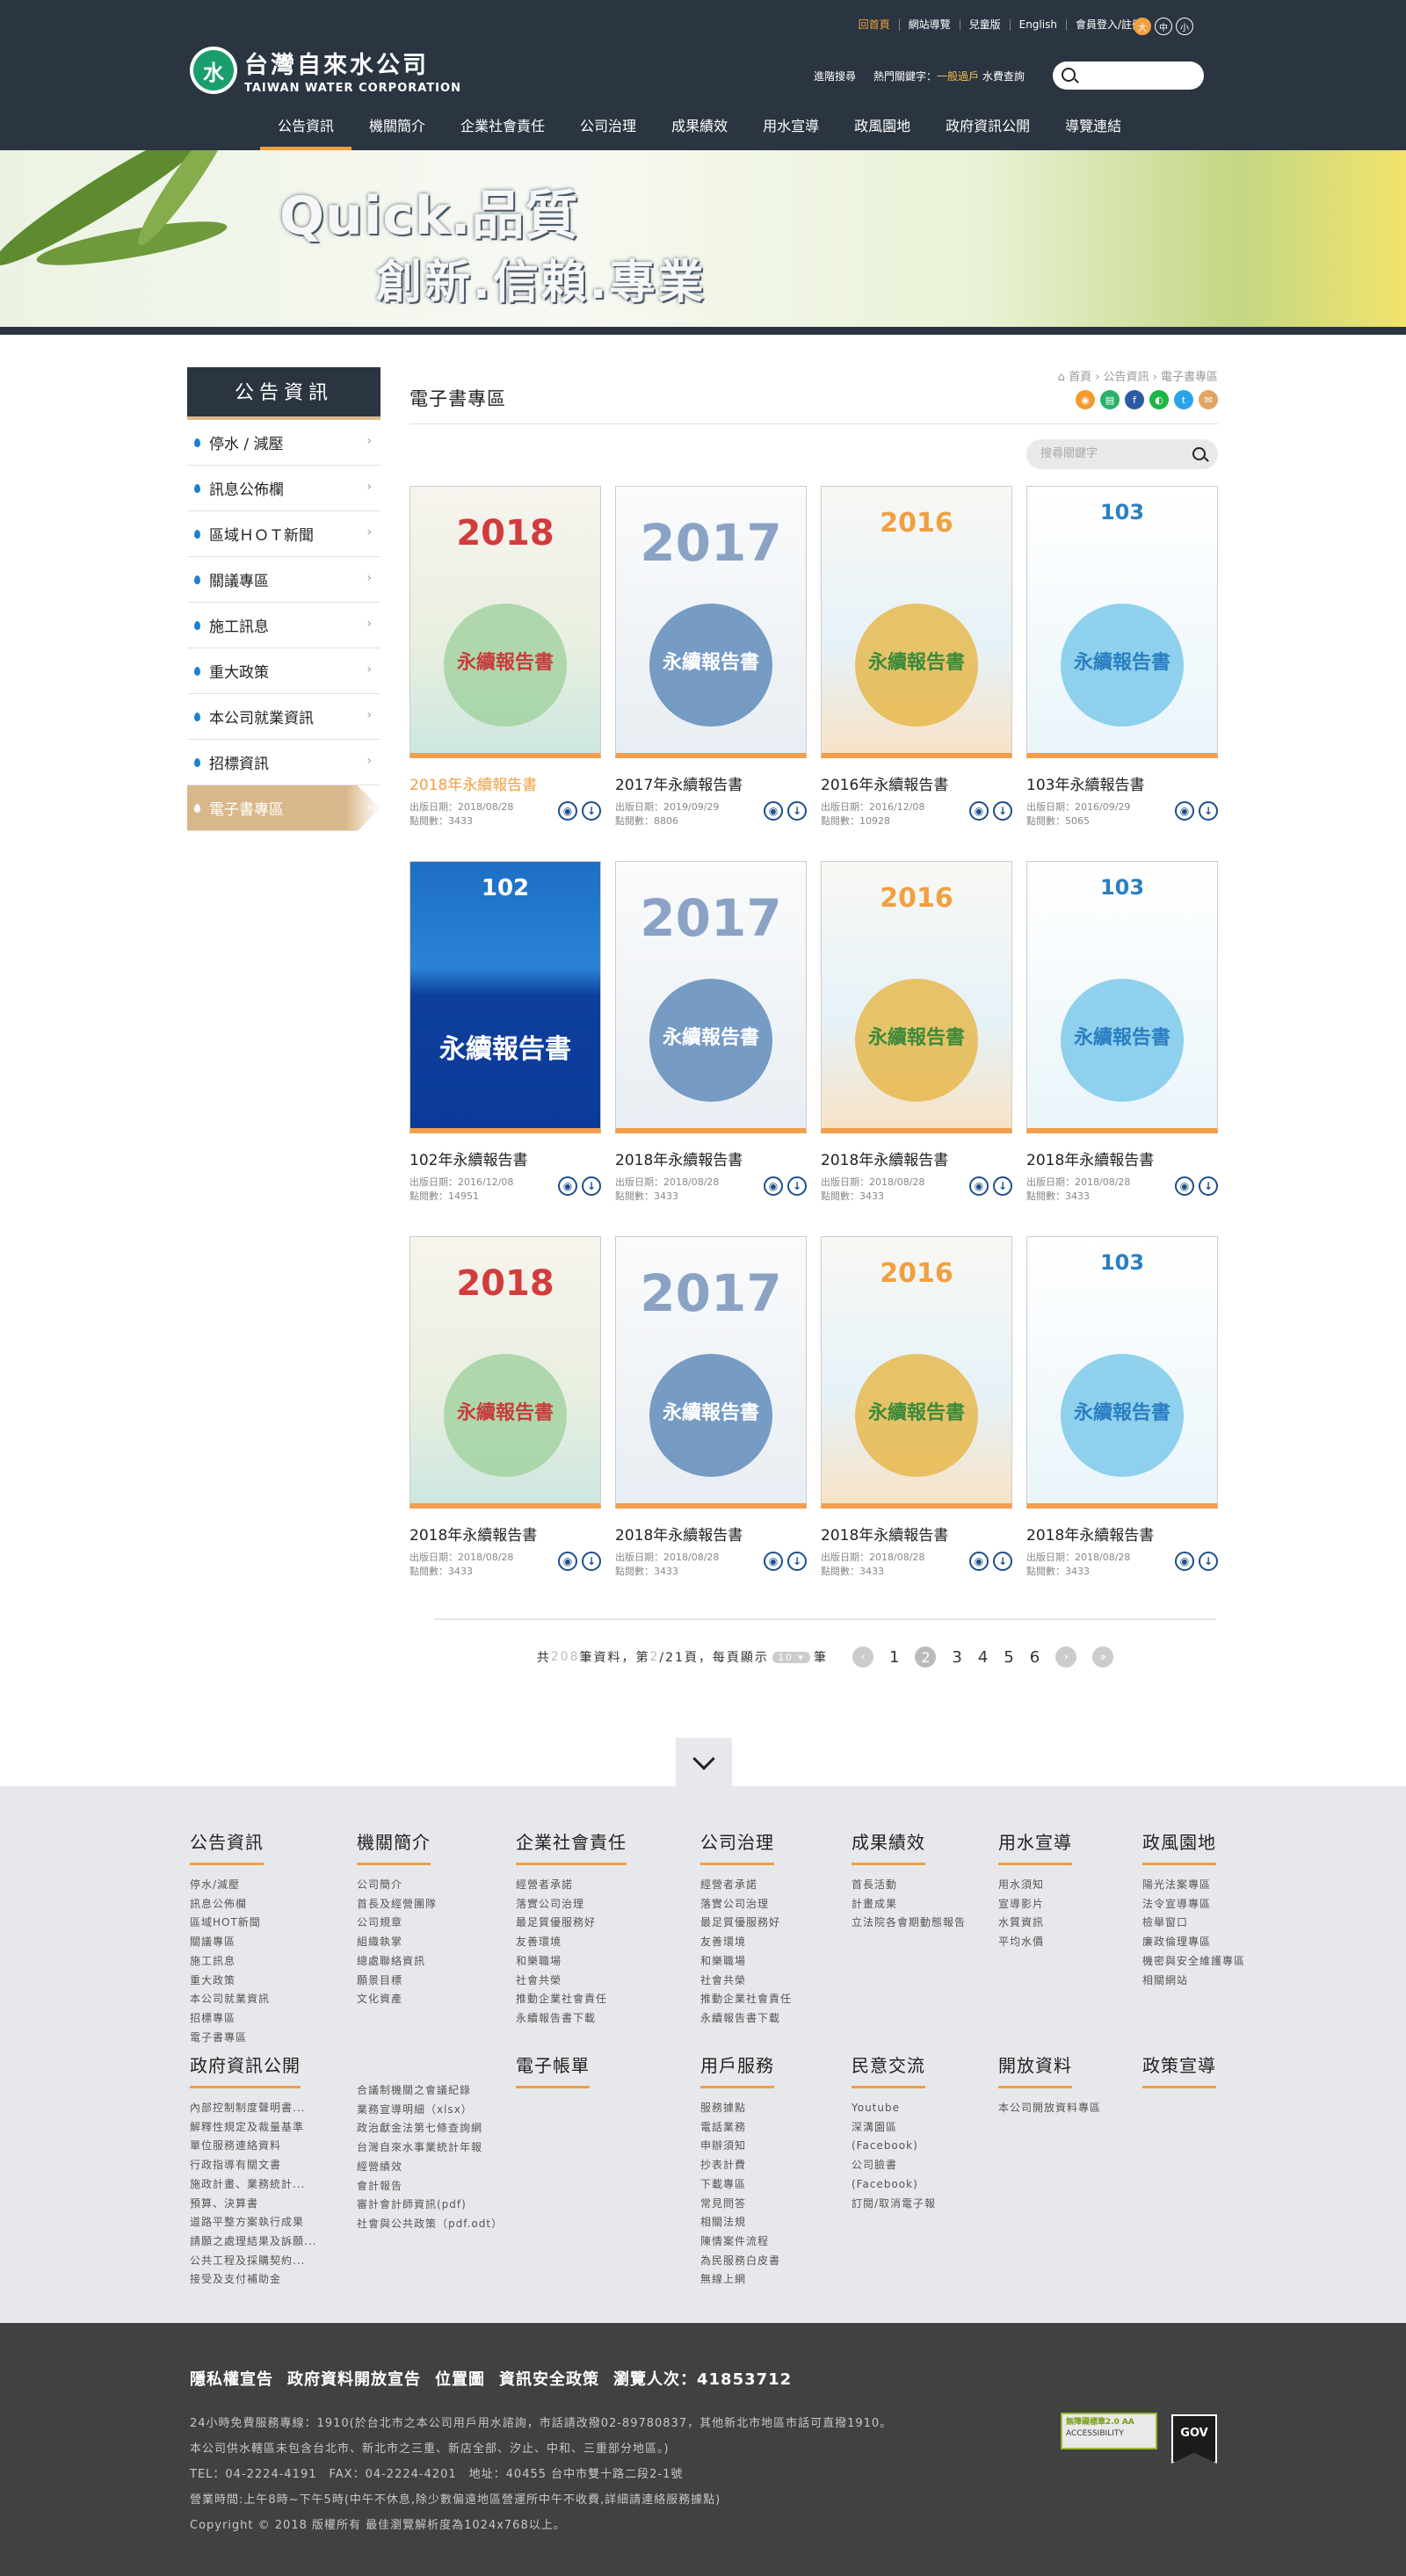  Describe the element at coordinates (737, 2069) in the screenshot. I see `footer-column-title: 用戶服務` at that location.